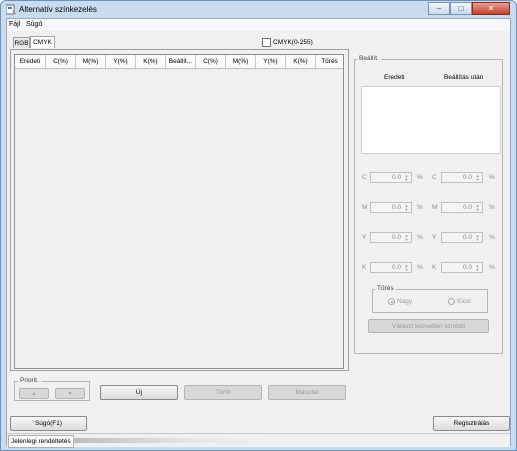 This screenshot has width=517, height=451. I want to click on select-direct-color-button: Választ közvetlen színből, so click(428, 326).